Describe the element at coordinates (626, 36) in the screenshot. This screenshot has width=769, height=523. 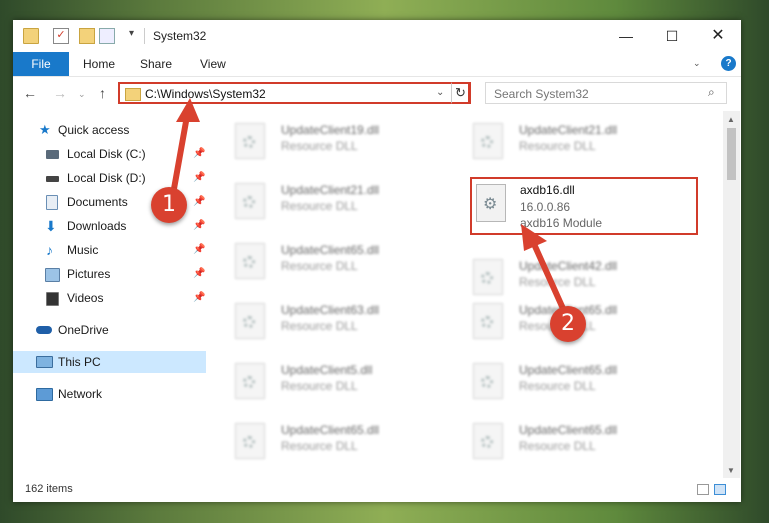
I see `minimize-button: —` at that location.